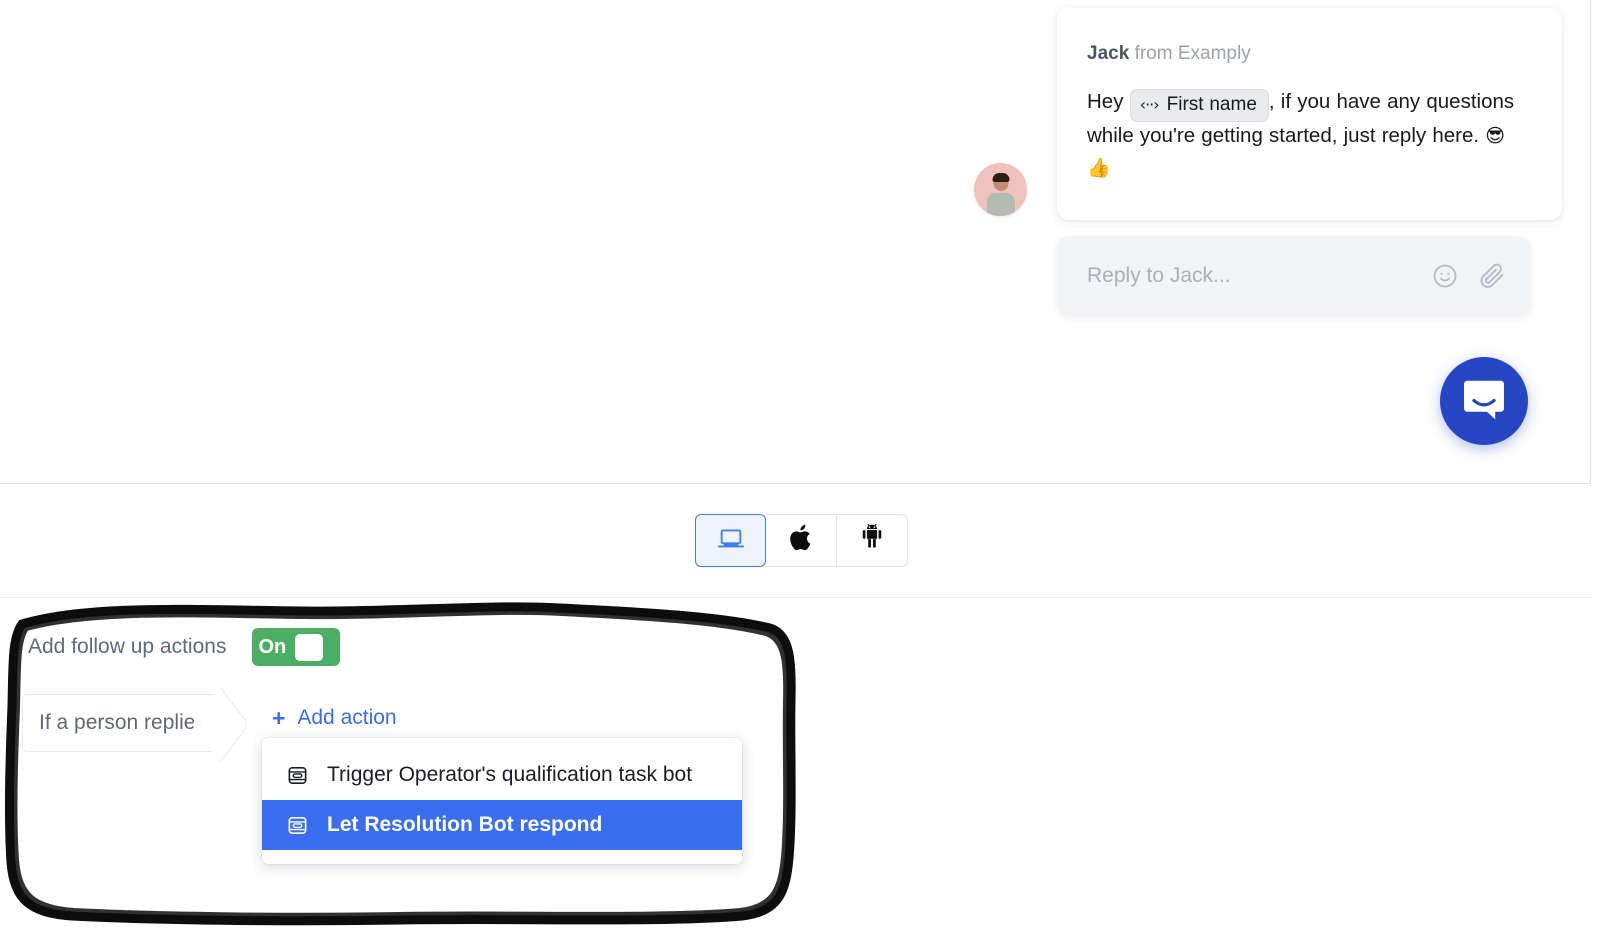 Image resolution: width=1600 pixels, height=930 pixels. Describe the element at coordinates (1000, 204) in the screenshot. I see `avatar-body` at that location.